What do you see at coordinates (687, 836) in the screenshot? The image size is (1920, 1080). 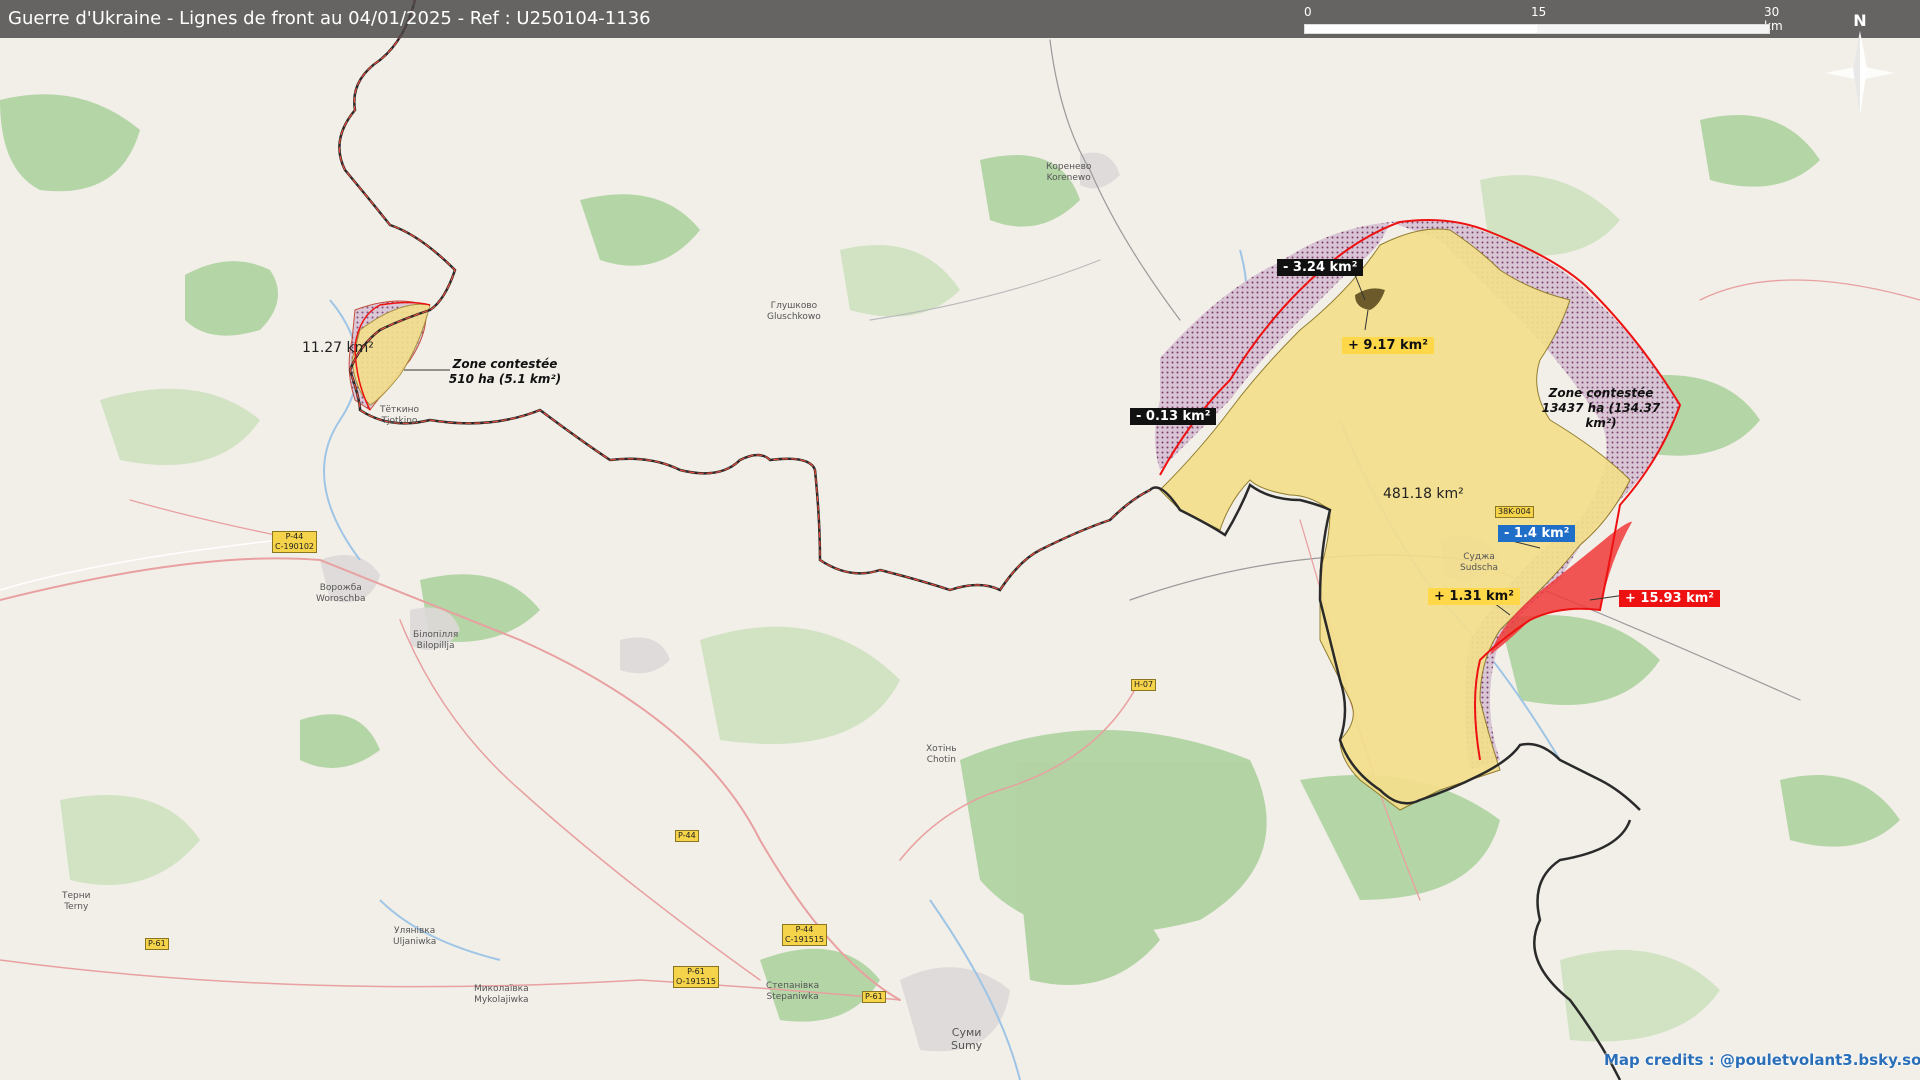 I see `road-shield-p44: P-44` at bounding box center [687, 836].